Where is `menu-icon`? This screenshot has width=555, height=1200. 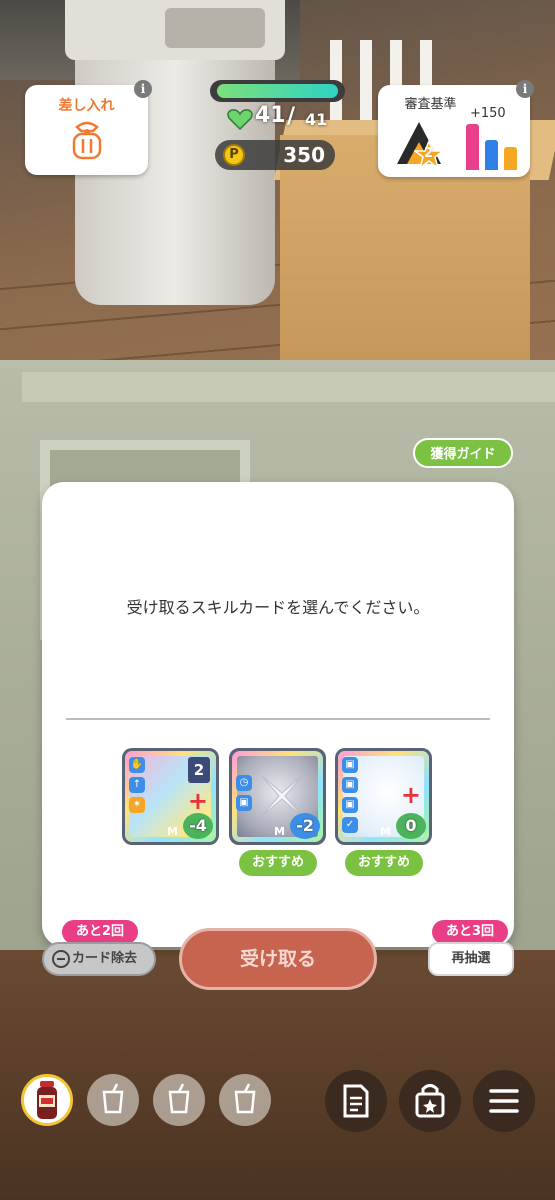
menu-icon is located at coordinates (504, 1101).